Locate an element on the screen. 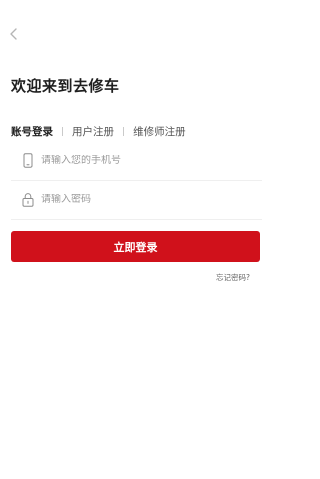 This screenshot has width=320, height=479. phone-field is located at coordinates (136, 160).